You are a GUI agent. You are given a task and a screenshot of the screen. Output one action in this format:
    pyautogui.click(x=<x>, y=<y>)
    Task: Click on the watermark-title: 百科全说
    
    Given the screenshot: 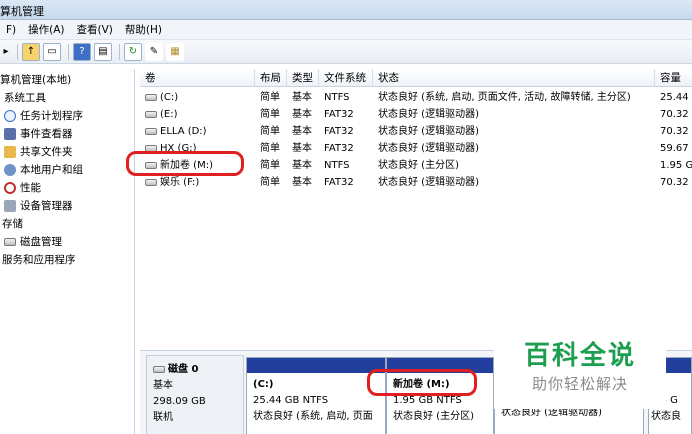 What is the action you would take?
    pyautogui.click(x=579, y=356)
    